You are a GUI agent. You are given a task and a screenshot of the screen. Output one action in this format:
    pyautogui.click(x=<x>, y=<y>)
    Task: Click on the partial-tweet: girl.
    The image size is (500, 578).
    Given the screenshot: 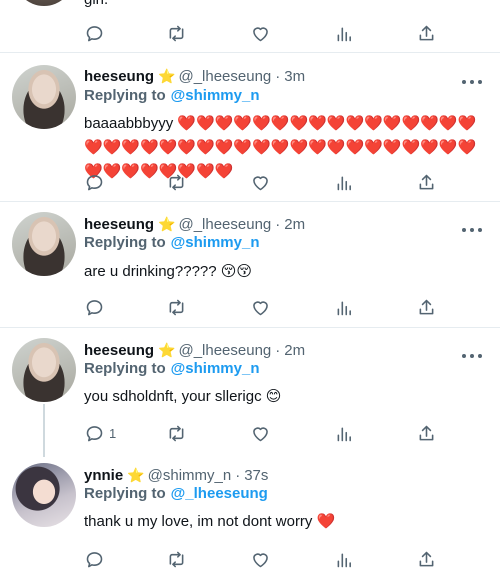 What is the action you would take?
    pyautogui.click(x=250, y=26)
    